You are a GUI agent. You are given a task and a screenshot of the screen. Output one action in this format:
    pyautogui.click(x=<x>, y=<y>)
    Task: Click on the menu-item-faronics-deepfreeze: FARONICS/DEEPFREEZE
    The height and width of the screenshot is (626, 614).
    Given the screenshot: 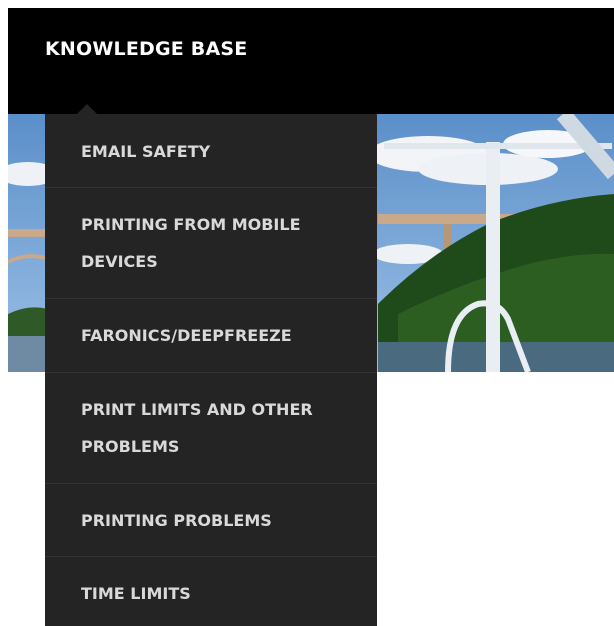 What is the action you would take?
    pyautogui.click(x=211, y=335)
    